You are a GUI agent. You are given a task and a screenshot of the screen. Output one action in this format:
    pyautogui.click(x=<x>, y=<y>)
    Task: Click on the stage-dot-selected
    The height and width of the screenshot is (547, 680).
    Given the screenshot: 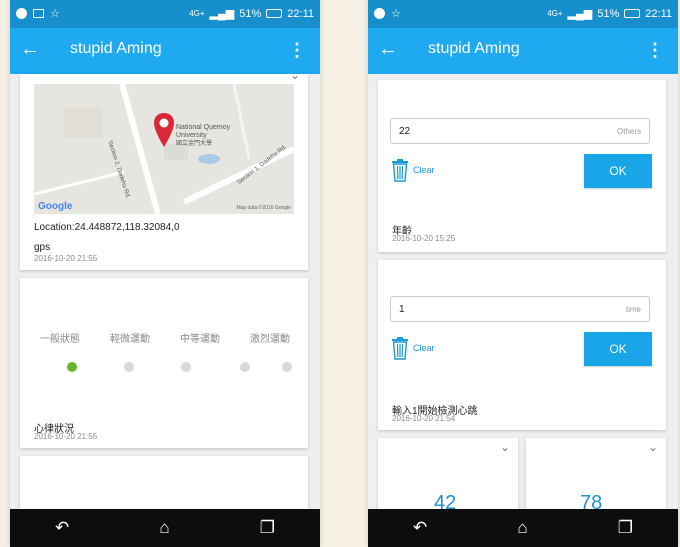 What is the action you would take?
    pyautogui.click(x=72, y=367)
    